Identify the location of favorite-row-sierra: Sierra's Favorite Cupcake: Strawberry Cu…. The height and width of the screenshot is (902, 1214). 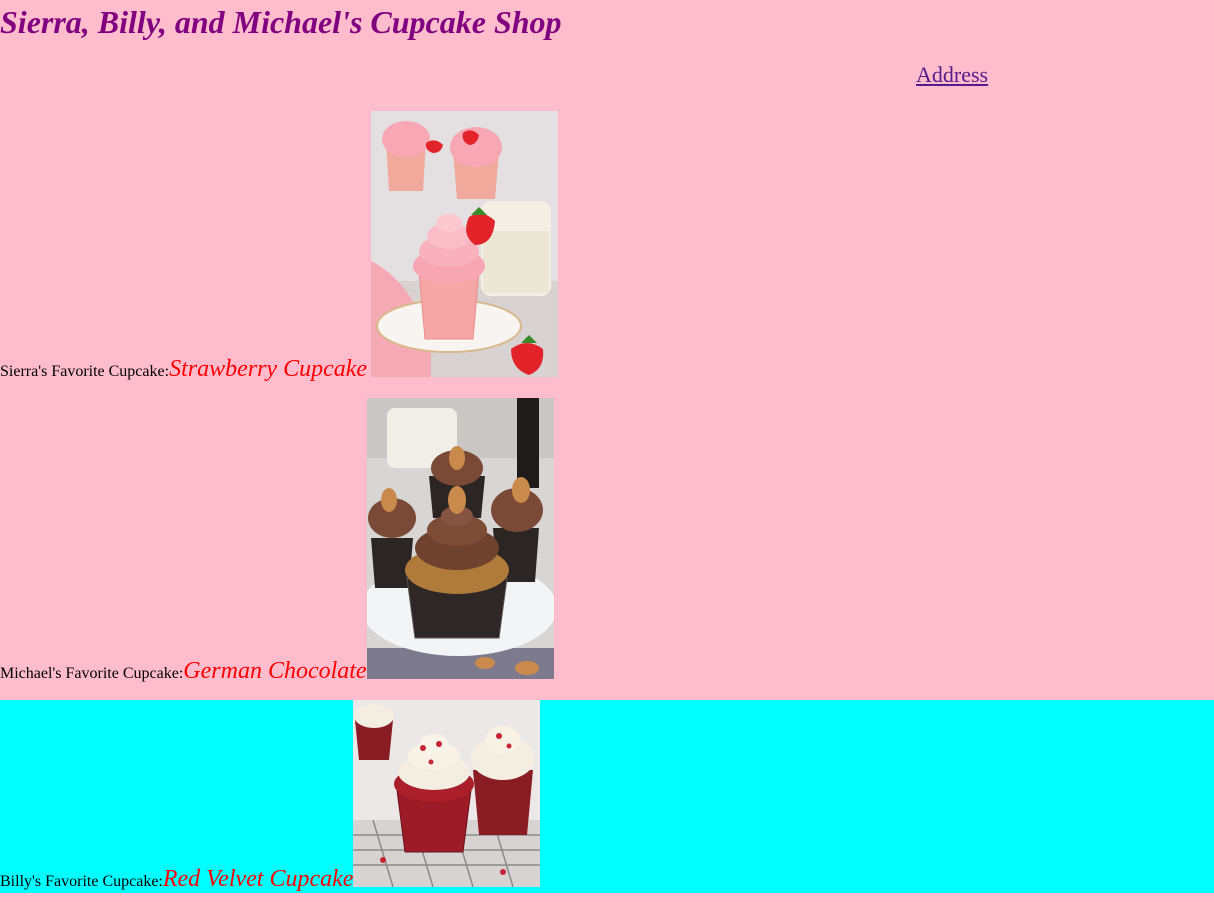
(279, 246).